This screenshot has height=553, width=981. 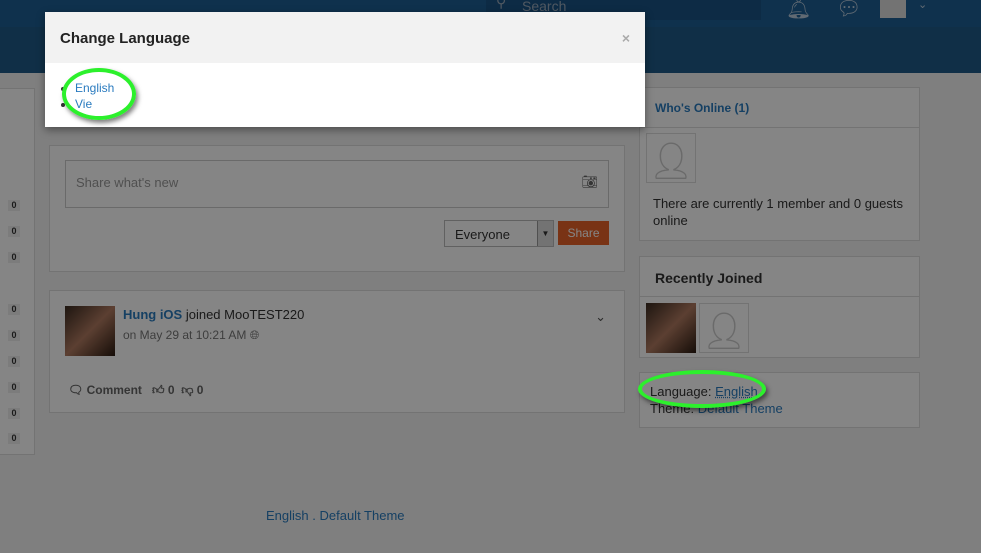 I want to click on change-language-modal: Change Language× English Vie, so click(x=345, y=69).